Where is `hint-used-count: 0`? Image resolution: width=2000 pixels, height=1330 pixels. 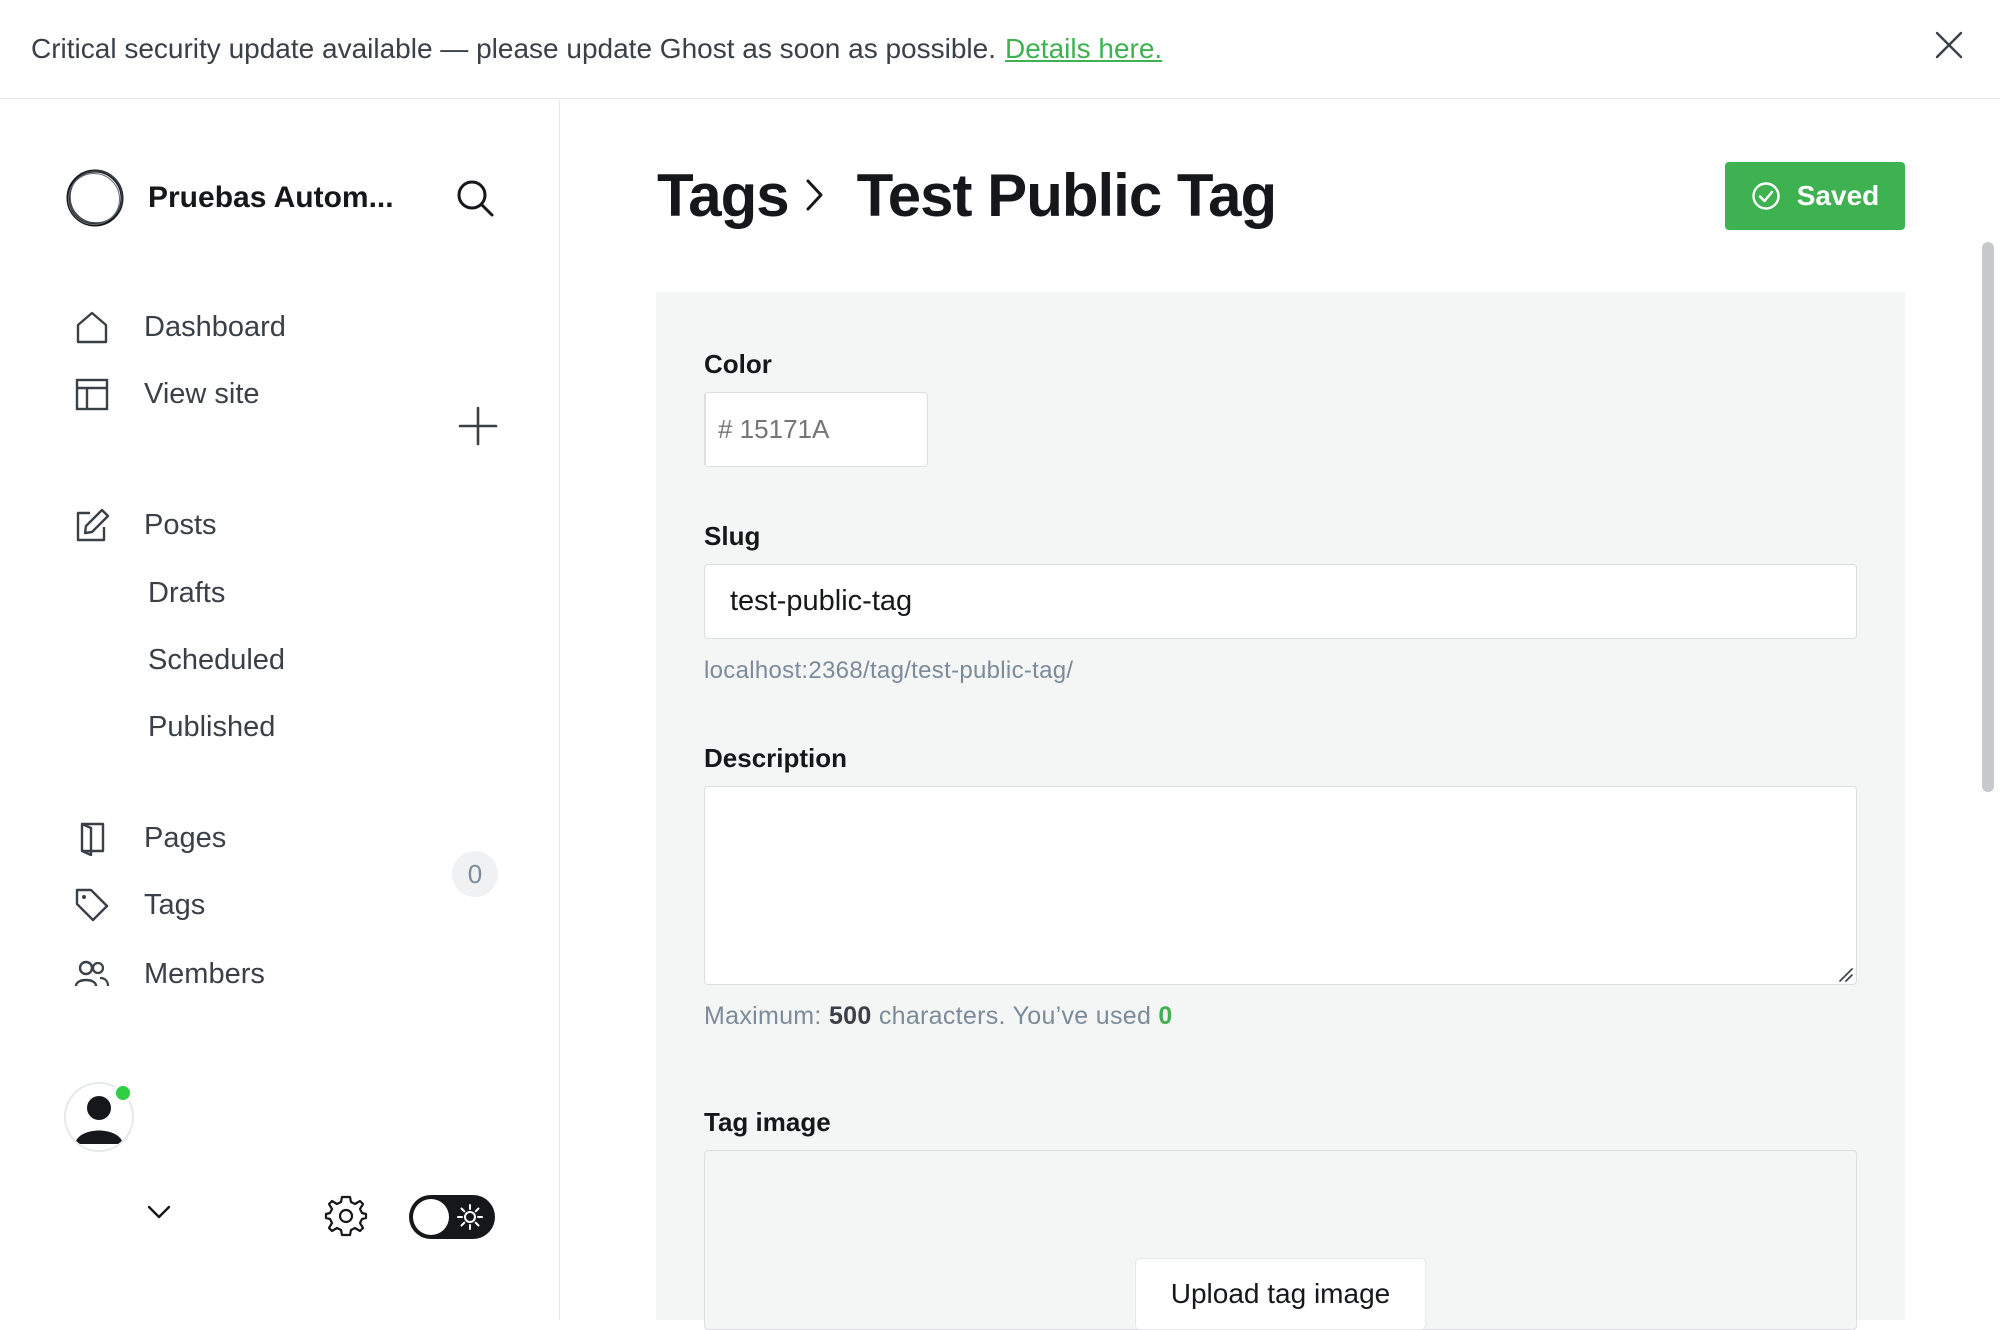
hint-used-count: 0 is located at coordinates (1165, 1016).